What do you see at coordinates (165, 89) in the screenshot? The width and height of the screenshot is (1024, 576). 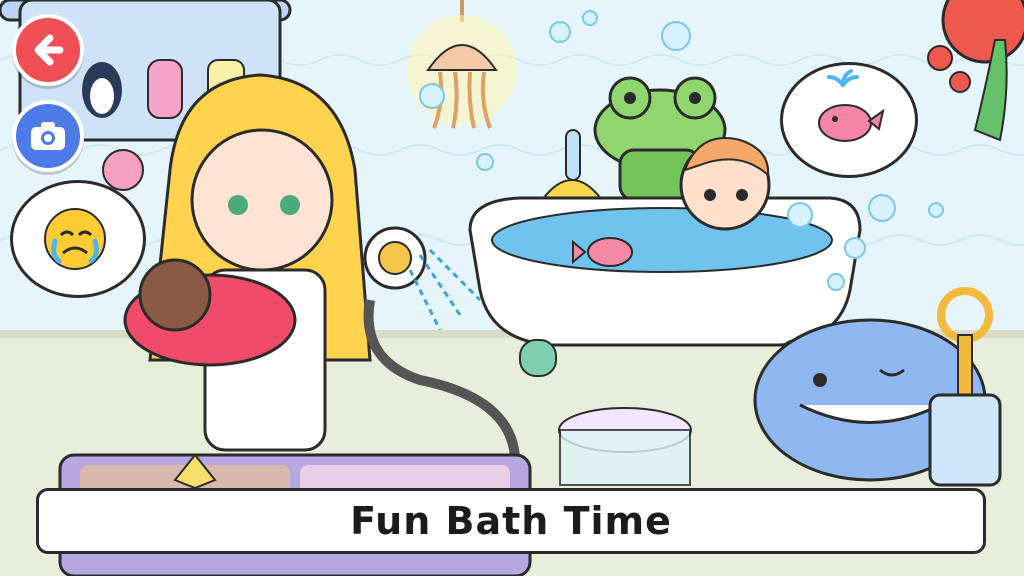 I see `pink-bottle-toy` at bounding box center [165, 89].